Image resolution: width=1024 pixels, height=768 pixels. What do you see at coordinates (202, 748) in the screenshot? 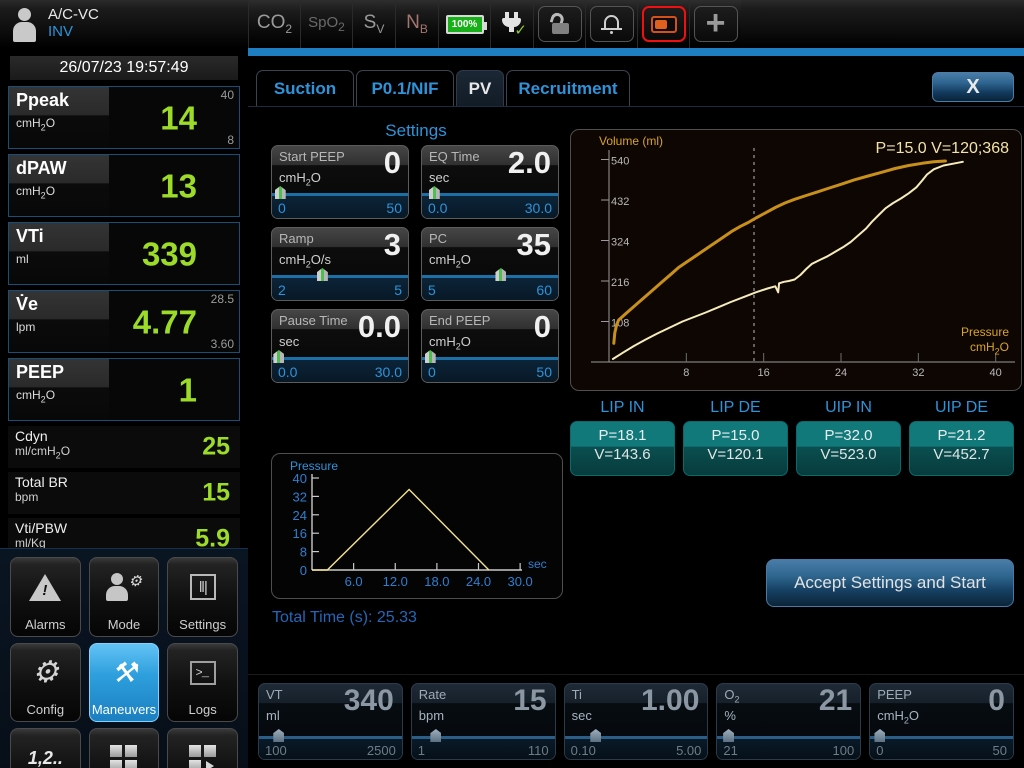
I see `sidebar-item-quick: Quick` at bounding box center [202, 748].